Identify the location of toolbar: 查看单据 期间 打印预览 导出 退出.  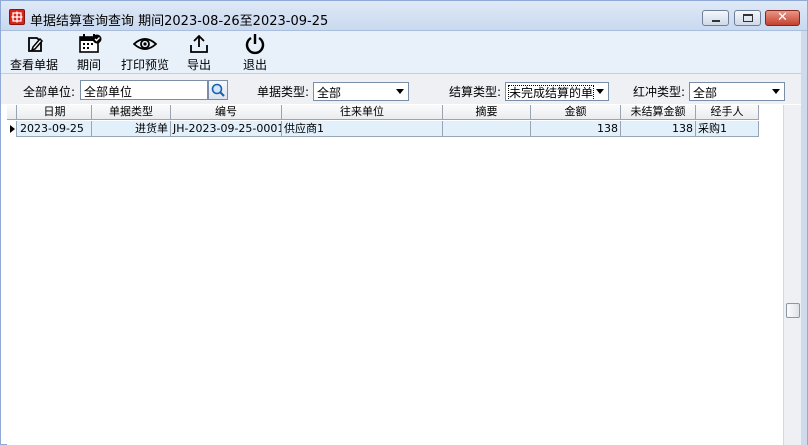
(404, 52).